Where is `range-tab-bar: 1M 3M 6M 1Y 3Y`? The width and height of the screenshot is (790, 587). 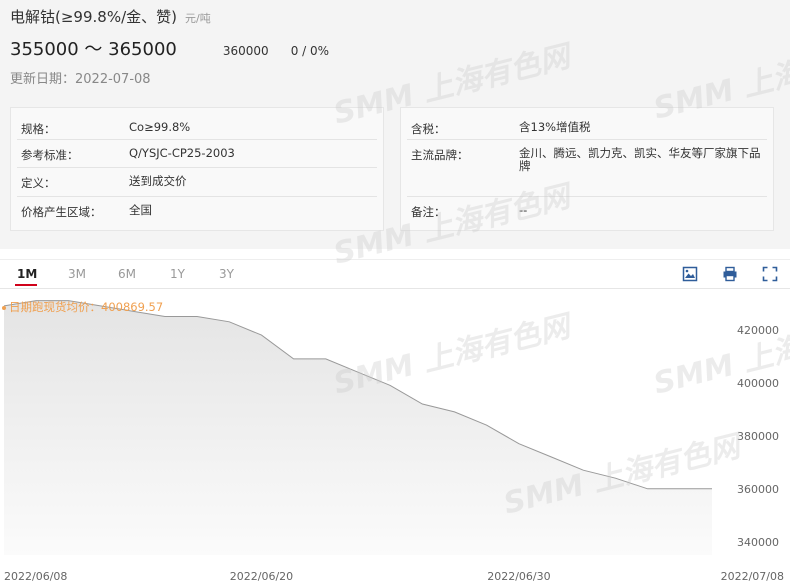
range-tab-bar: 1M 3M 6M 1Y 3Y is located at coordinates (395, 274).